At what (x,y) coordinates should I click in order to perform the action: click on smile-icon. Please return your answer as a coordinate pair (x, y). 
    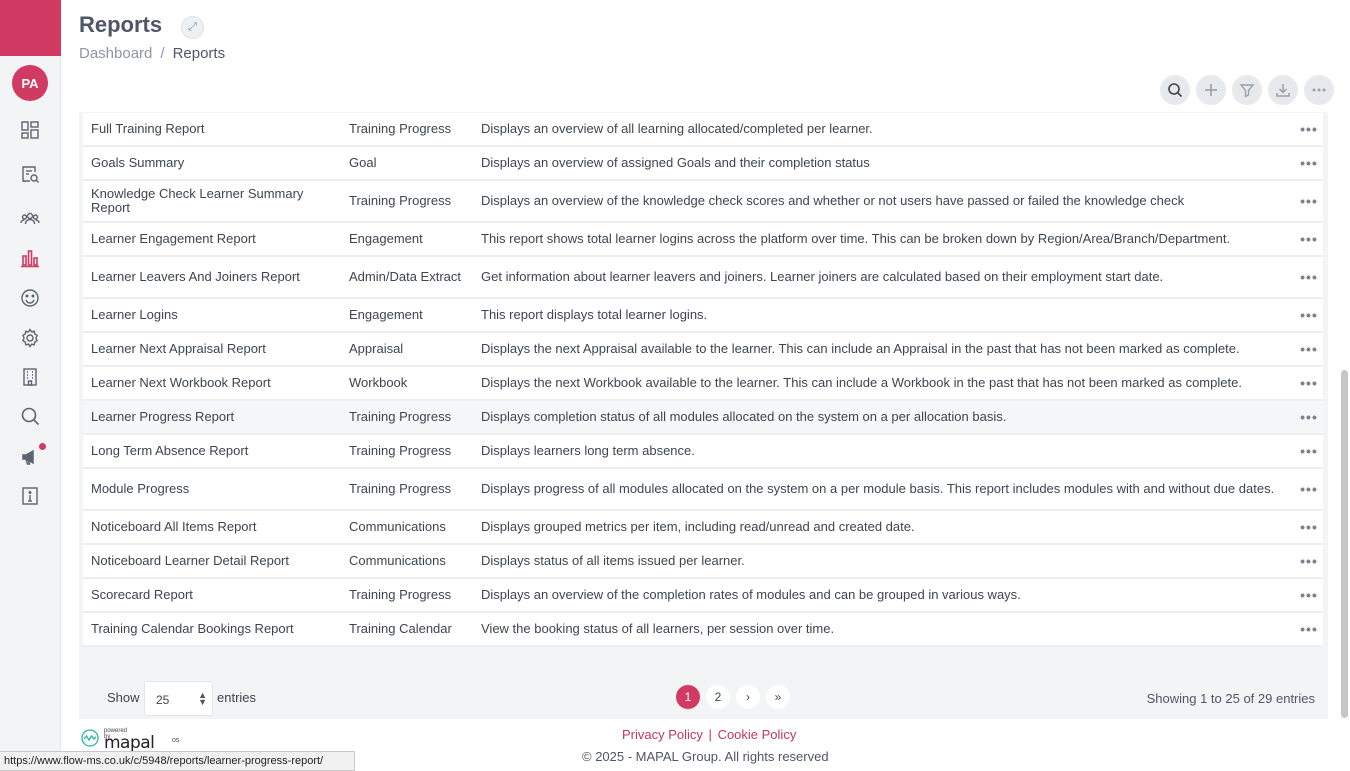
    Looking at the image, I should click on (30, 298).